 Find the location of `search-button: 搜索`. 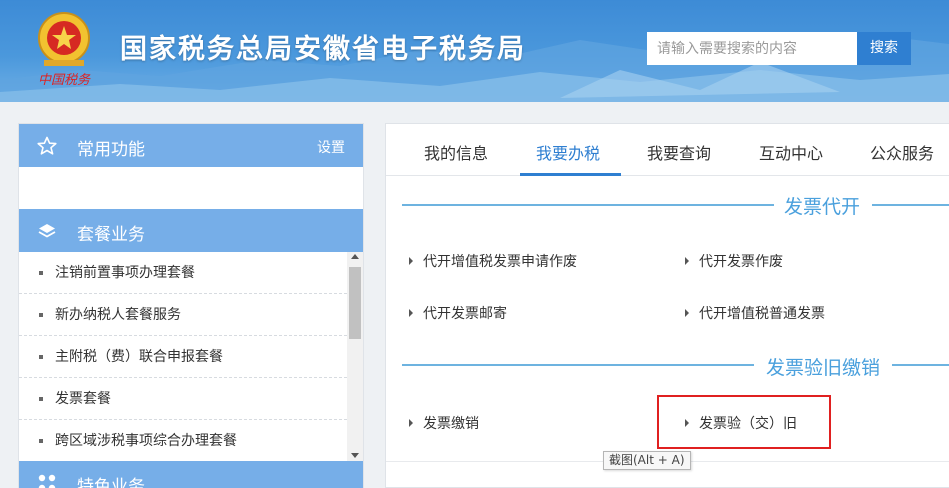

search-button: 搜索 is located at coordinates (884, 48).